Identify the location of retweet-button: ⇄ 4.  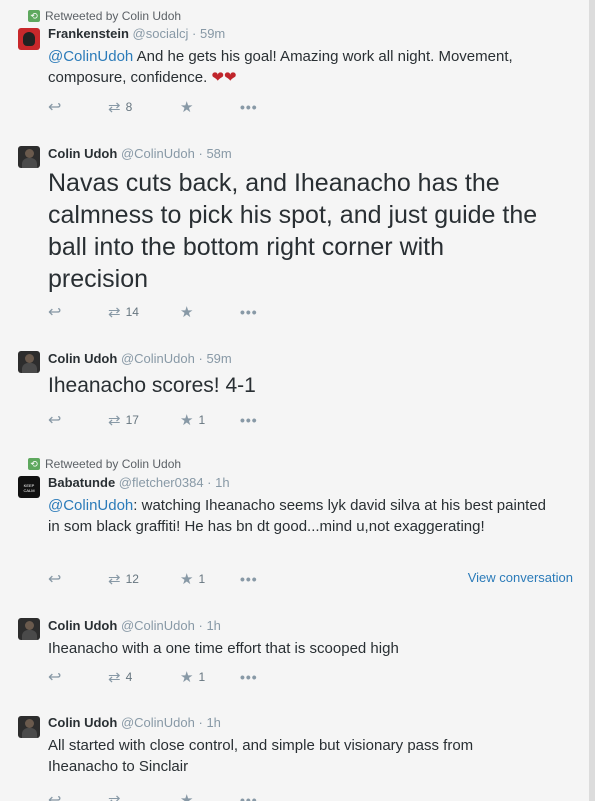
(144, 677).